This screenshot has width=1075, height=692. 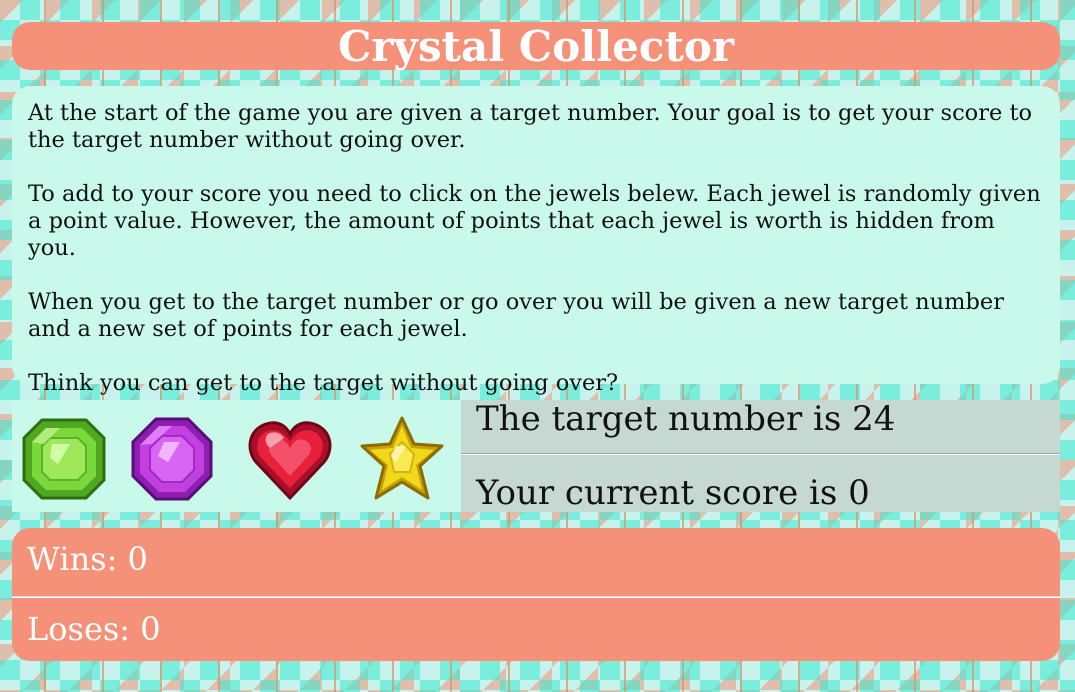 I want to click on target-number-text: The target number is 24, so click(x=686, y=419).